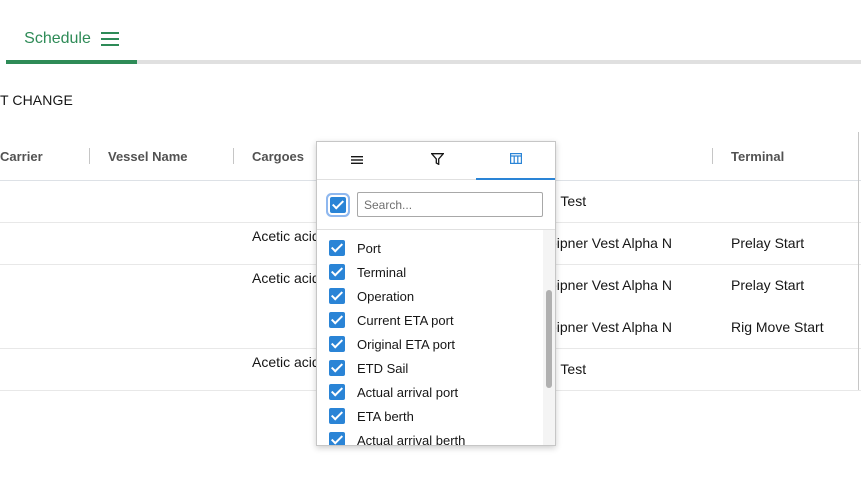  Describe the element at coordinates (777, 327) in the screenshot. I see `cell-terminal: Rig Move Start` at that location.